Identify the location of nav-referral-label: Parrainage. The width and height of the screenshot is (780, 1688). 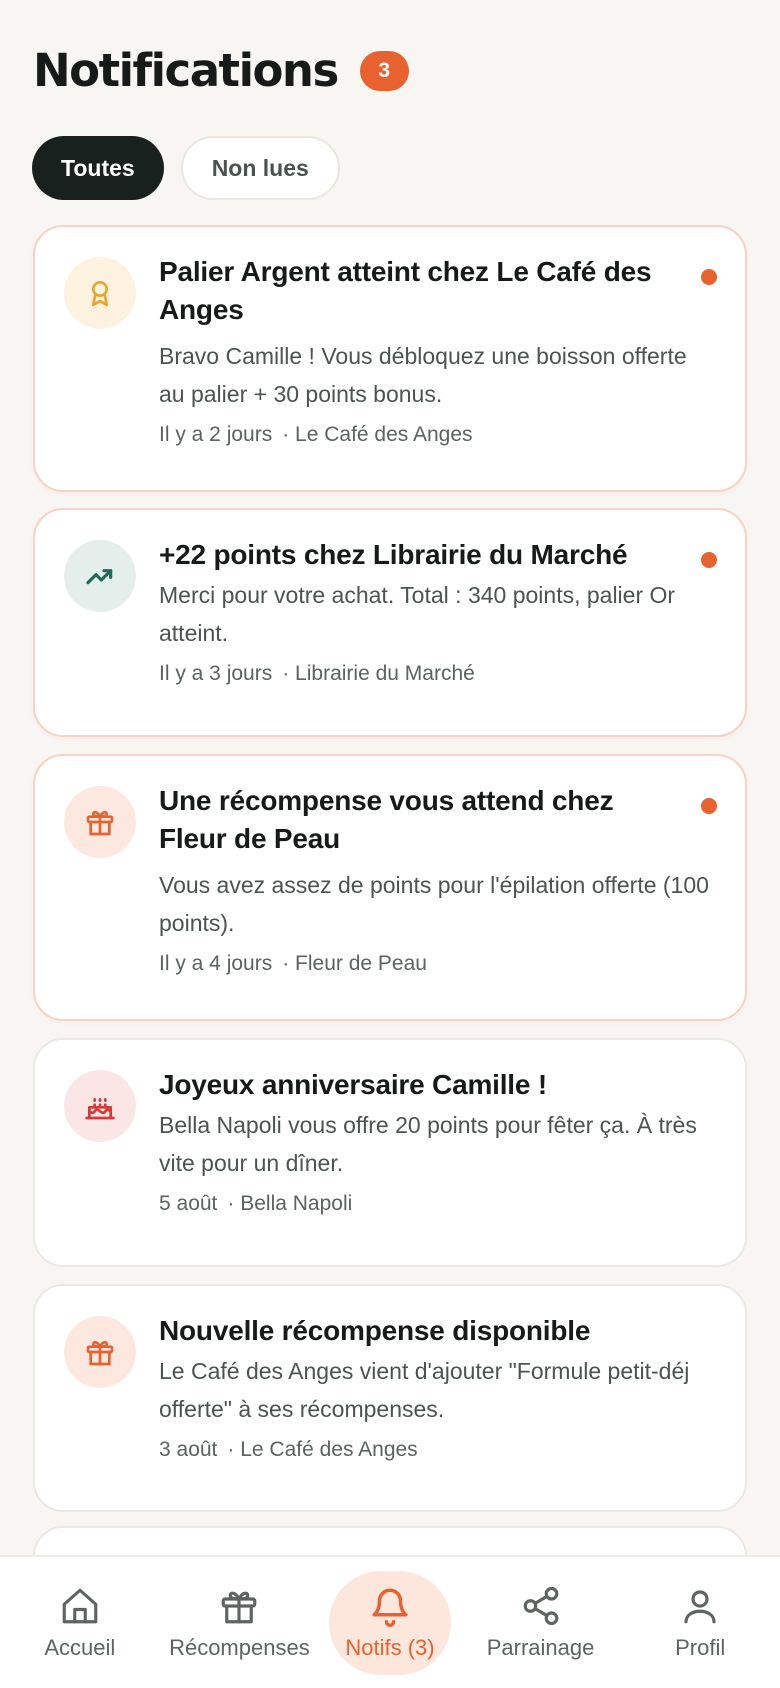
(540, 1647).